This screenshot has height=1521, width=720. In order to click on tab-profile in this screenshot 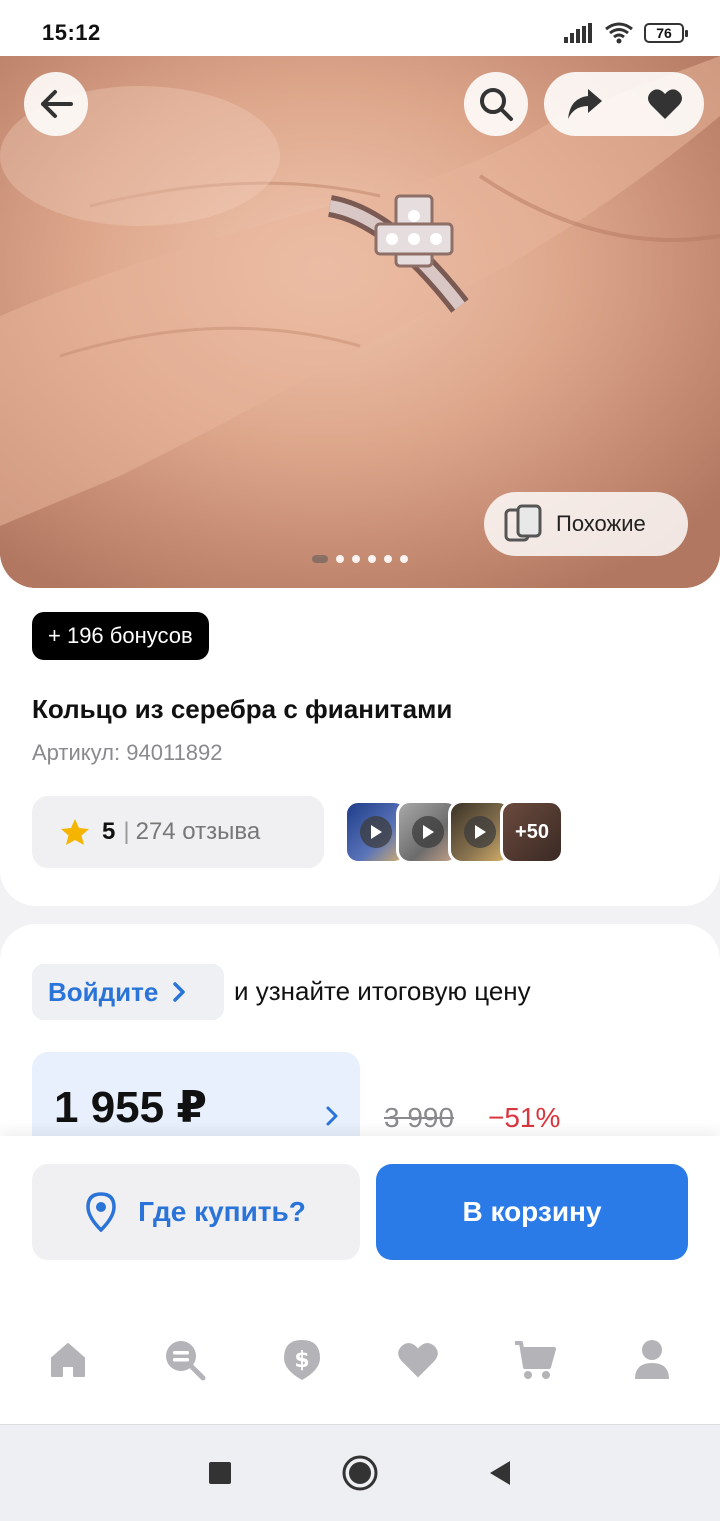, I will do `click(652, 1360)`.